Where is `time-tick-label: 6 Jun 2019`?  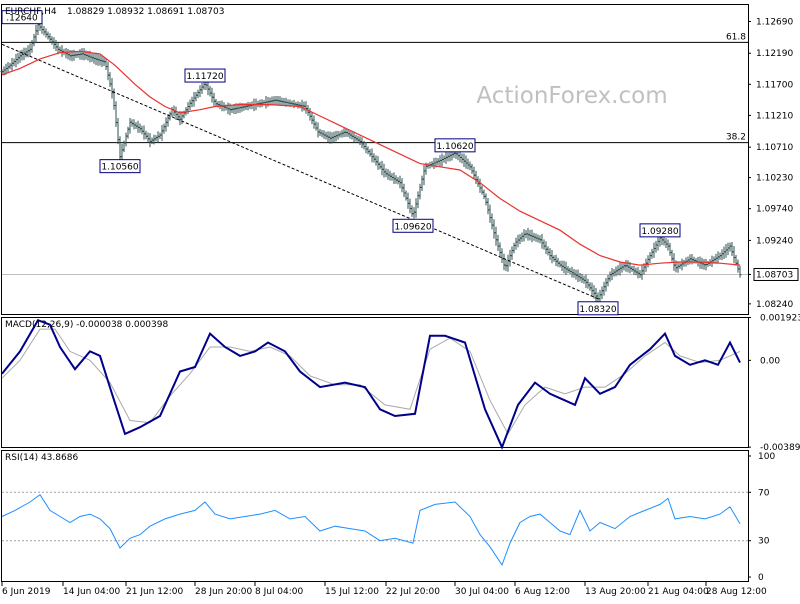 time-tick-label: 6 Jun 2019 is located at coordinates (26, 592).